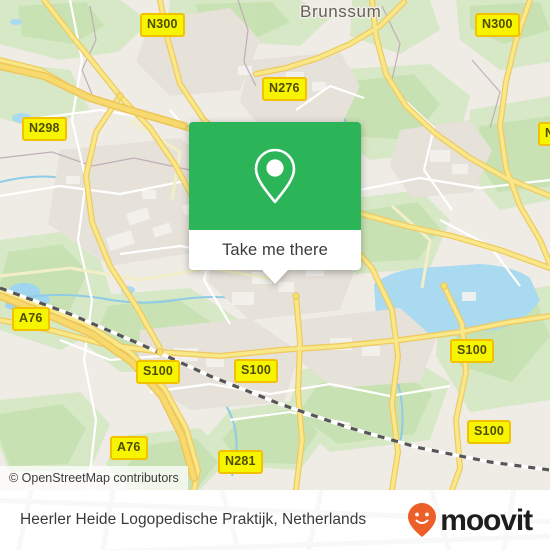  Describe the element at coordinates (256, 371) in the screenshot. I see `road-shield-s100-mid: S100` at that location.